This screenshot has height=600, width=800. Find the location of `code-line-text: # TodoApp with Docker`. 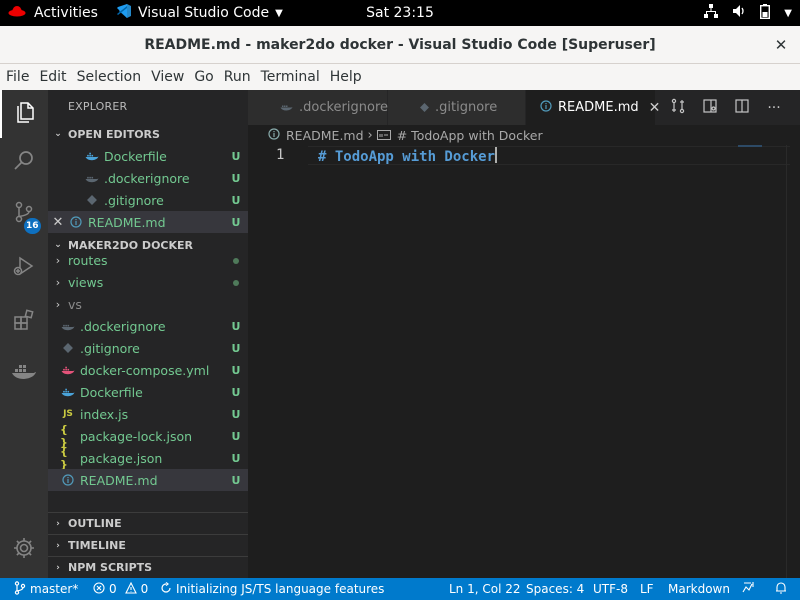

code-line-text: # TodoApp with Docker is located at coordinates (407, 157).